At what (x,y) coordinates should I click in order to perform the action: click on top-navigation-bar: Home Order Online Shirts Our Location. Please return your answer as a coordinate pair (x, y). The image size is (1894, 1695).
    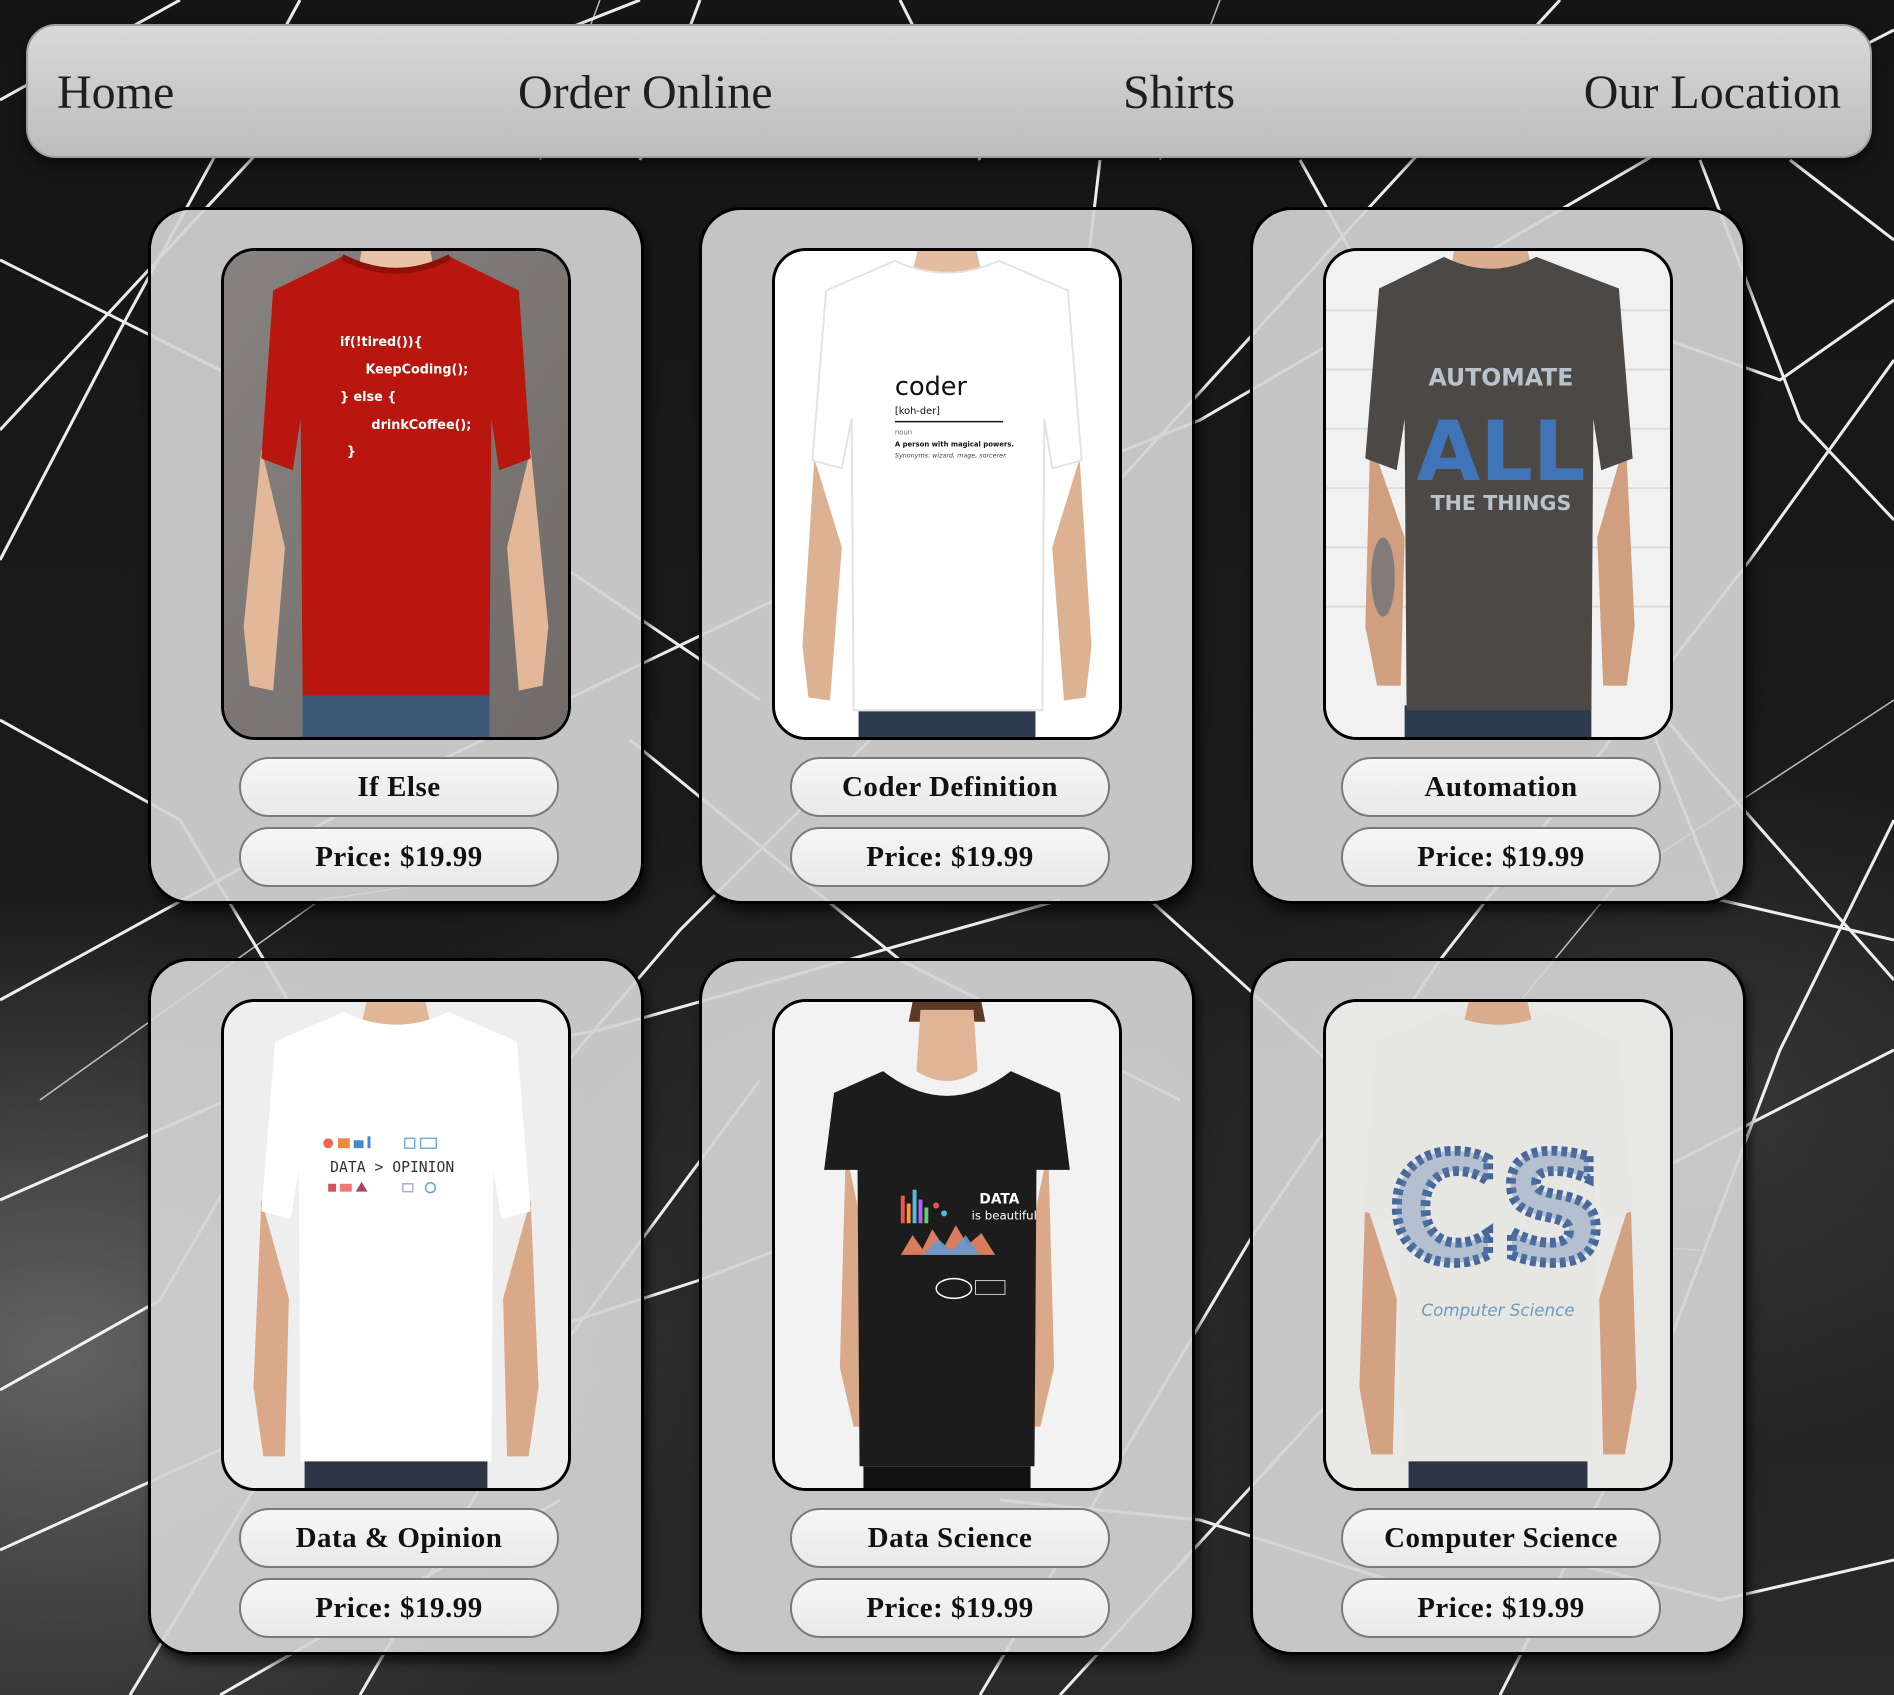
    Looking at the image, I should click on (949, 91).